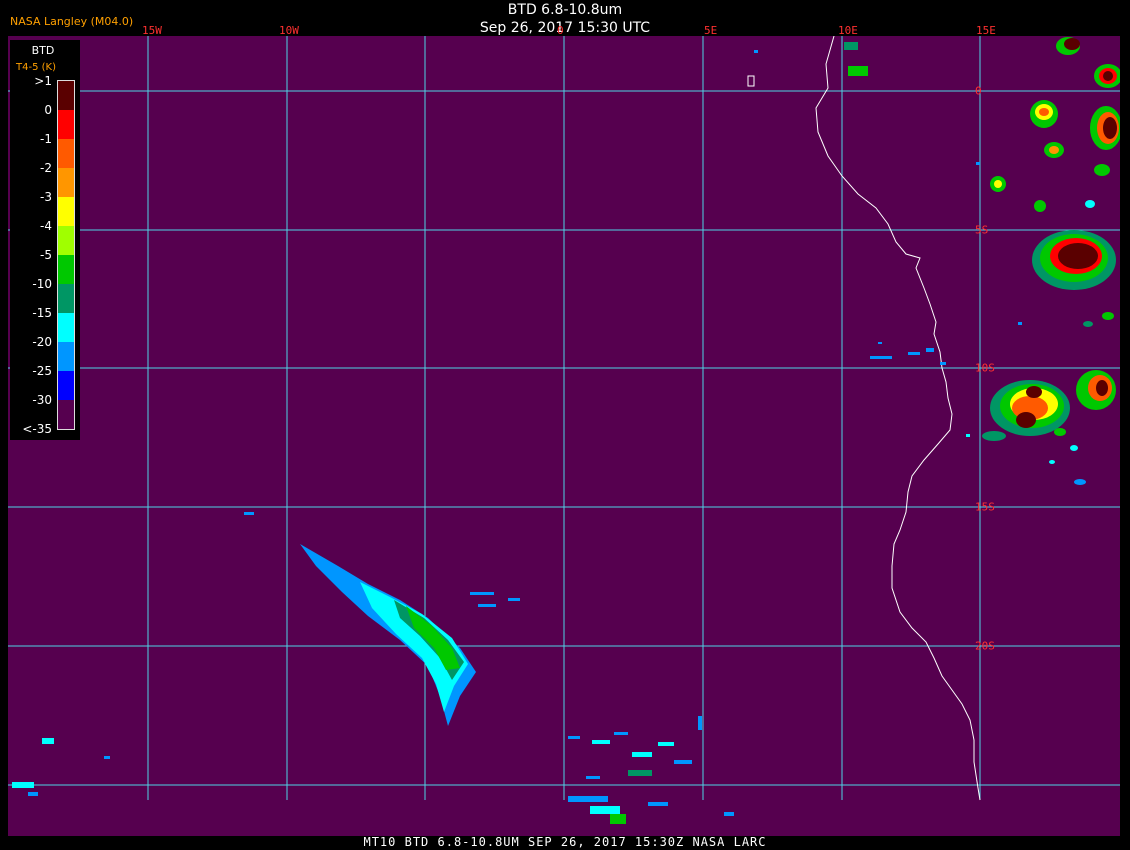  I want to click on legend-tick-label: -5, so click(46, 255).